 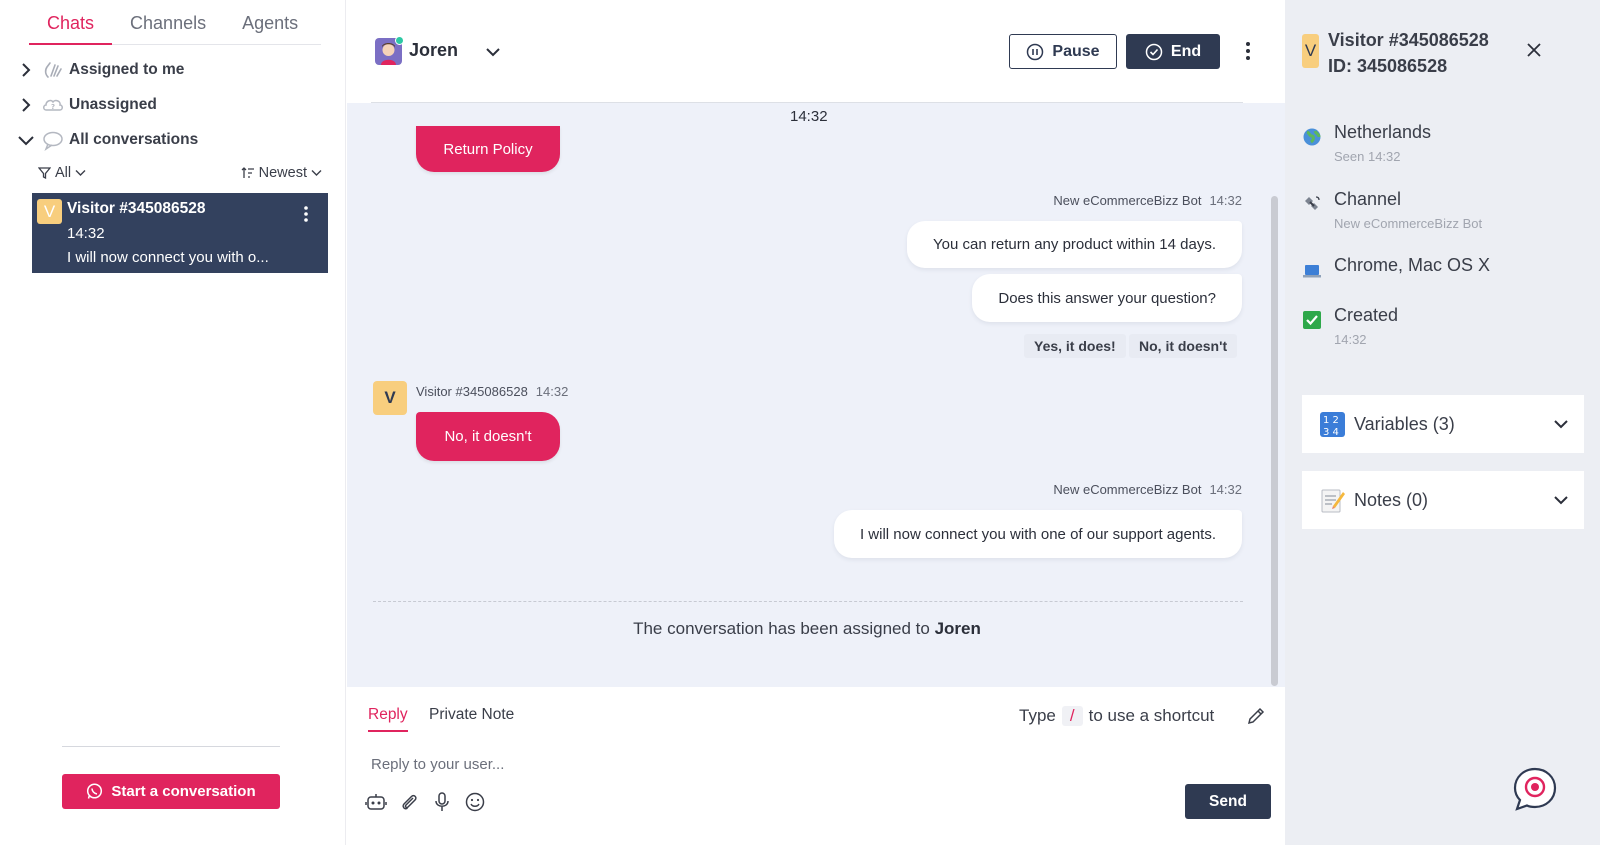 I want to click on visitor-sender: Visitor #345086528, so click(x=472, y=391).